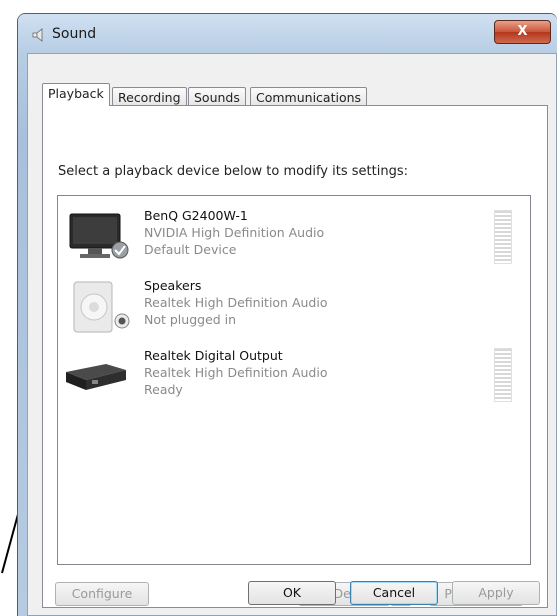 The image size is (557, 616). Describe the element at coordinates (234, 232) in the screenshot. I see `device-driver: NVIDIA High Definition Audio` at that location.